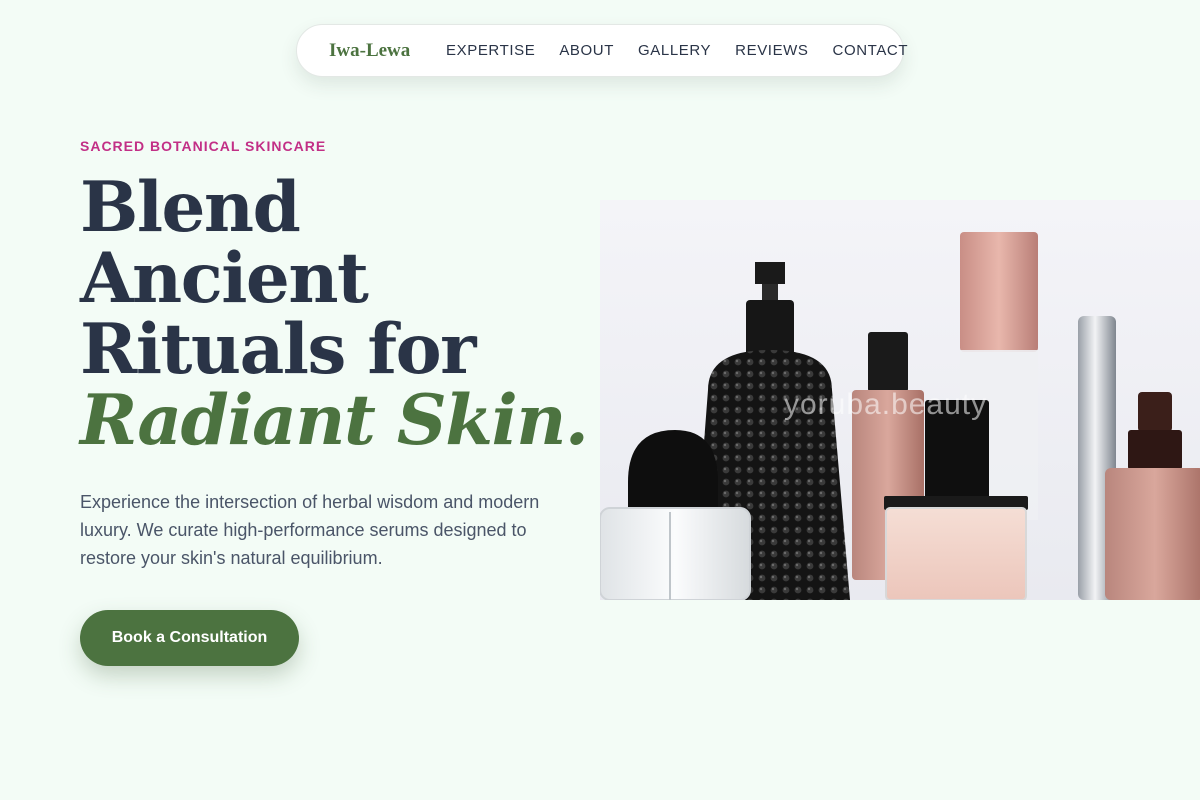 The height and width of the screenshot is (800, 1200). I want to click on headline-line-1: Blend, so click(190, 207).